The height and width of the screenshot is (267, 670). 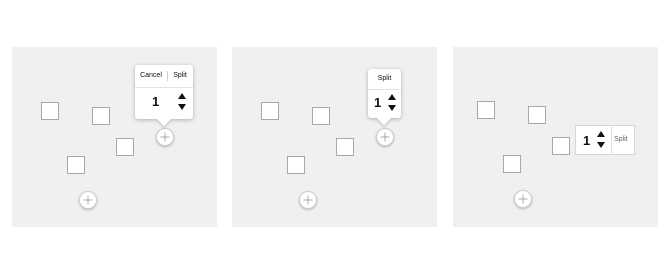 I want to click on inline-split-control: 1 Split, so click(x=605, y=140).